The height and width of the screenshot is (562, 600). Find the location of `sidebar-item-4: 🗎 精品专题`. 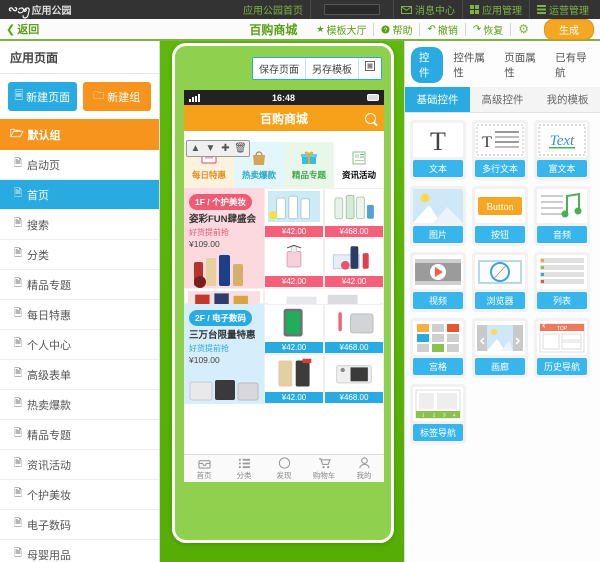

sidebar-item-4: 🗎 精品专题 is located at coordinates (79, 285).